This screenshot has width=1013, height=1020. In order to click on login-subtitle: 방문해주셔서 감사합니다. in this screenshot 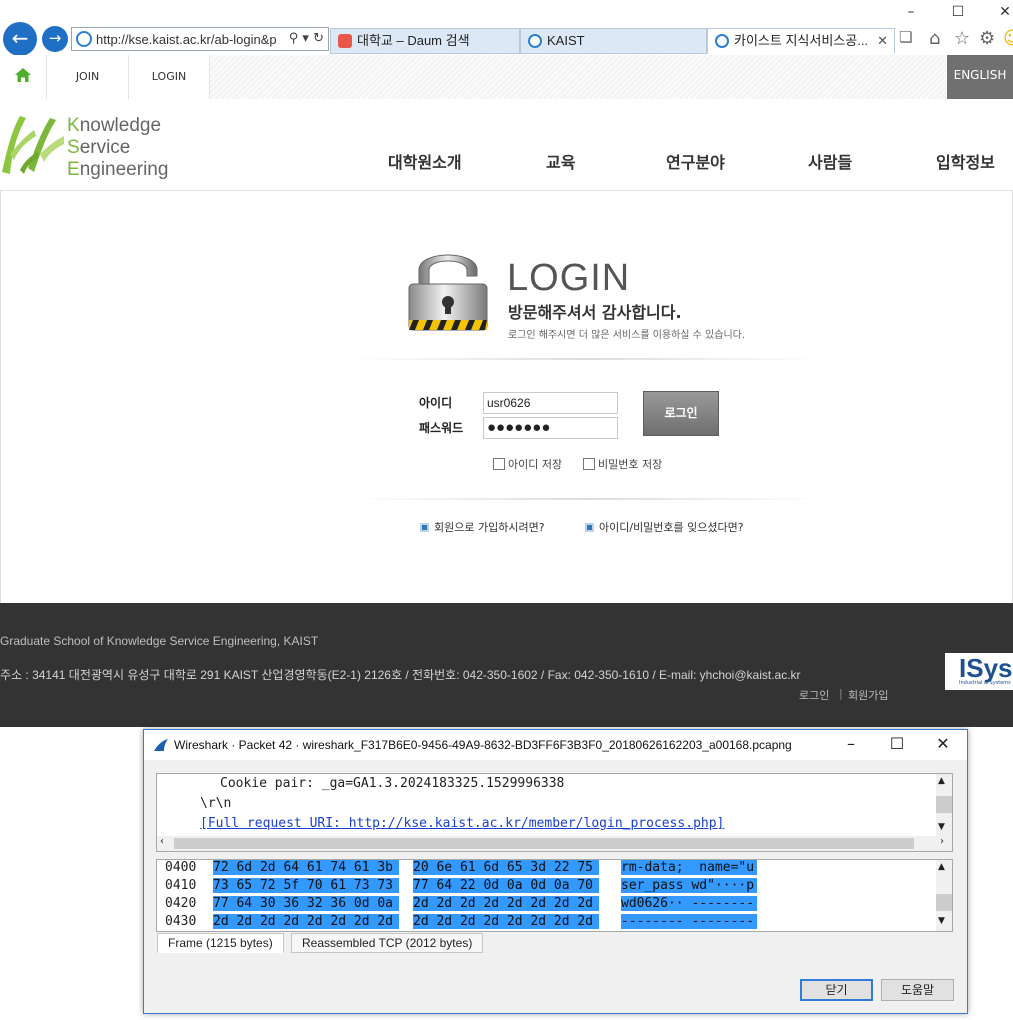, I will do `click(595, 312)`.